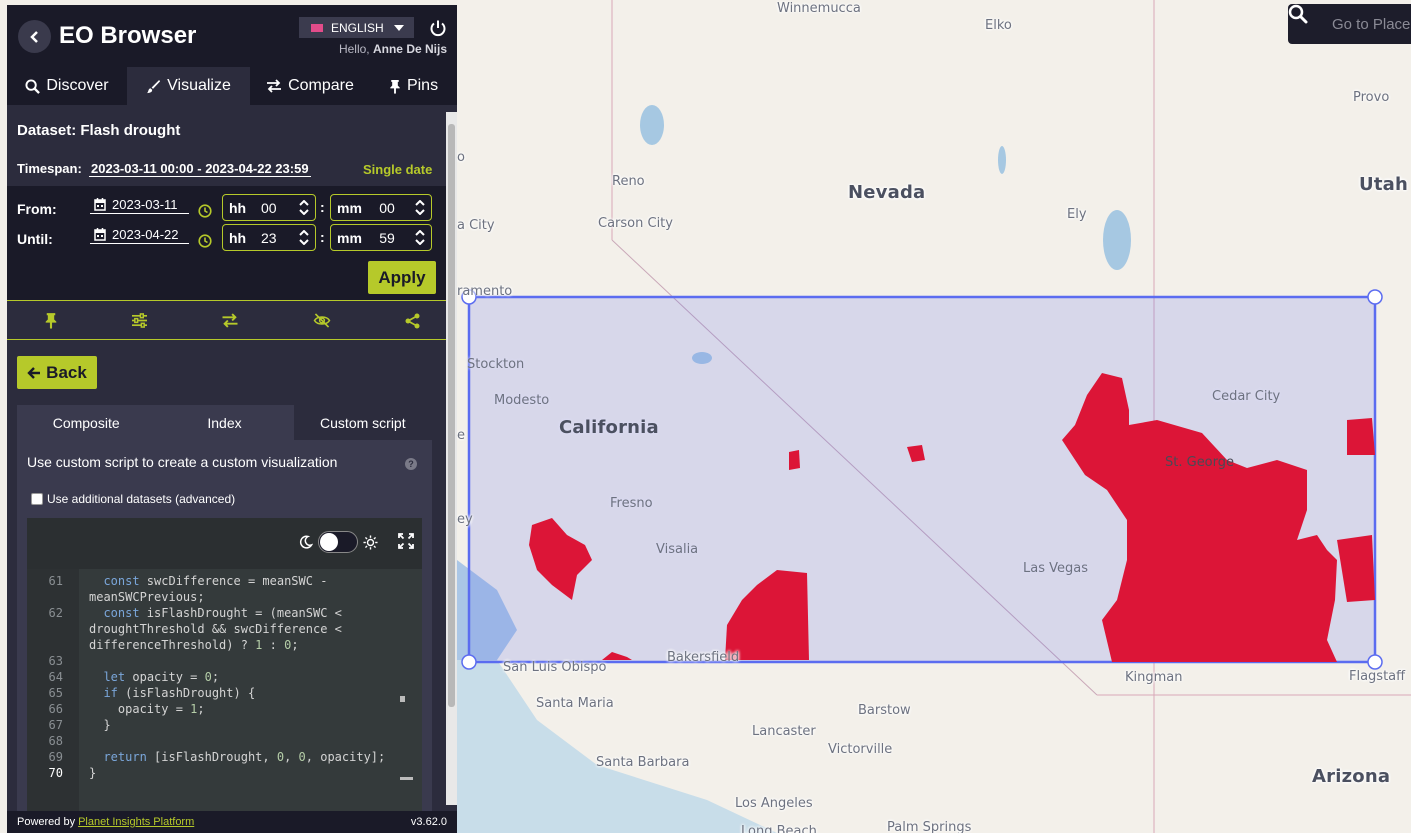 Image resolution: width=1411 pixels, height=833 pixels. Describe the element at coordinates (406, 541) in the screenshot. I see `expand-icon` at that location.